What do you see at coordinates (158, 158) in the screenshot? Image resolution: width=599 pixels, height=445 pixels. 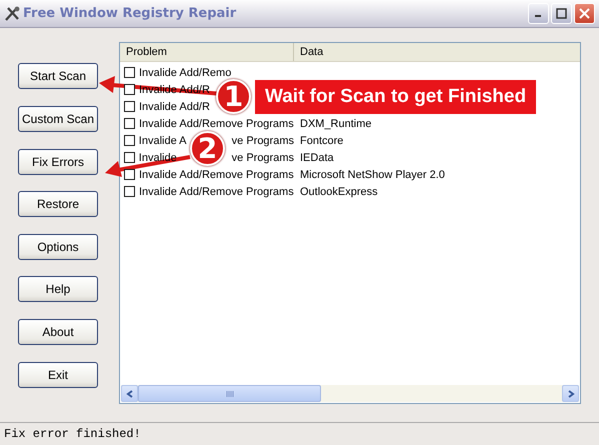 I see `table-cell-text: Invalide` at bounding box center [158, 158].